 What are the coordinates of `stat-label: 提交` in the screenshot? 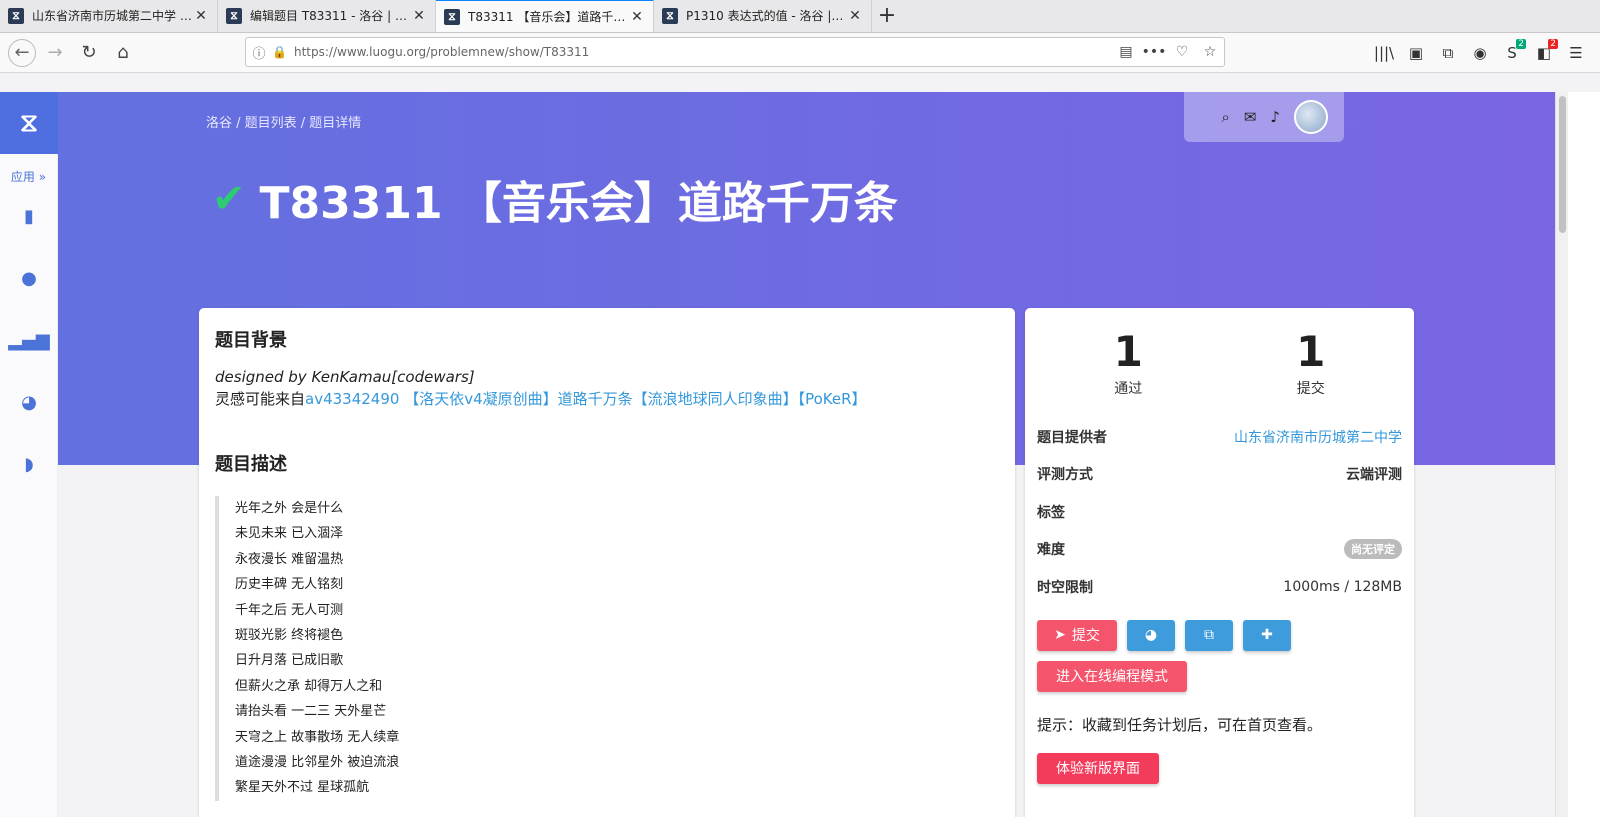 It's located at (1310, 389).